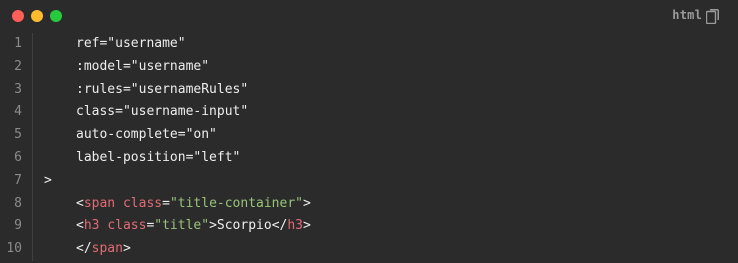 This screenshot has height=263, width=738. I want to click on code-line-content: :model="username", so click(142, 67).